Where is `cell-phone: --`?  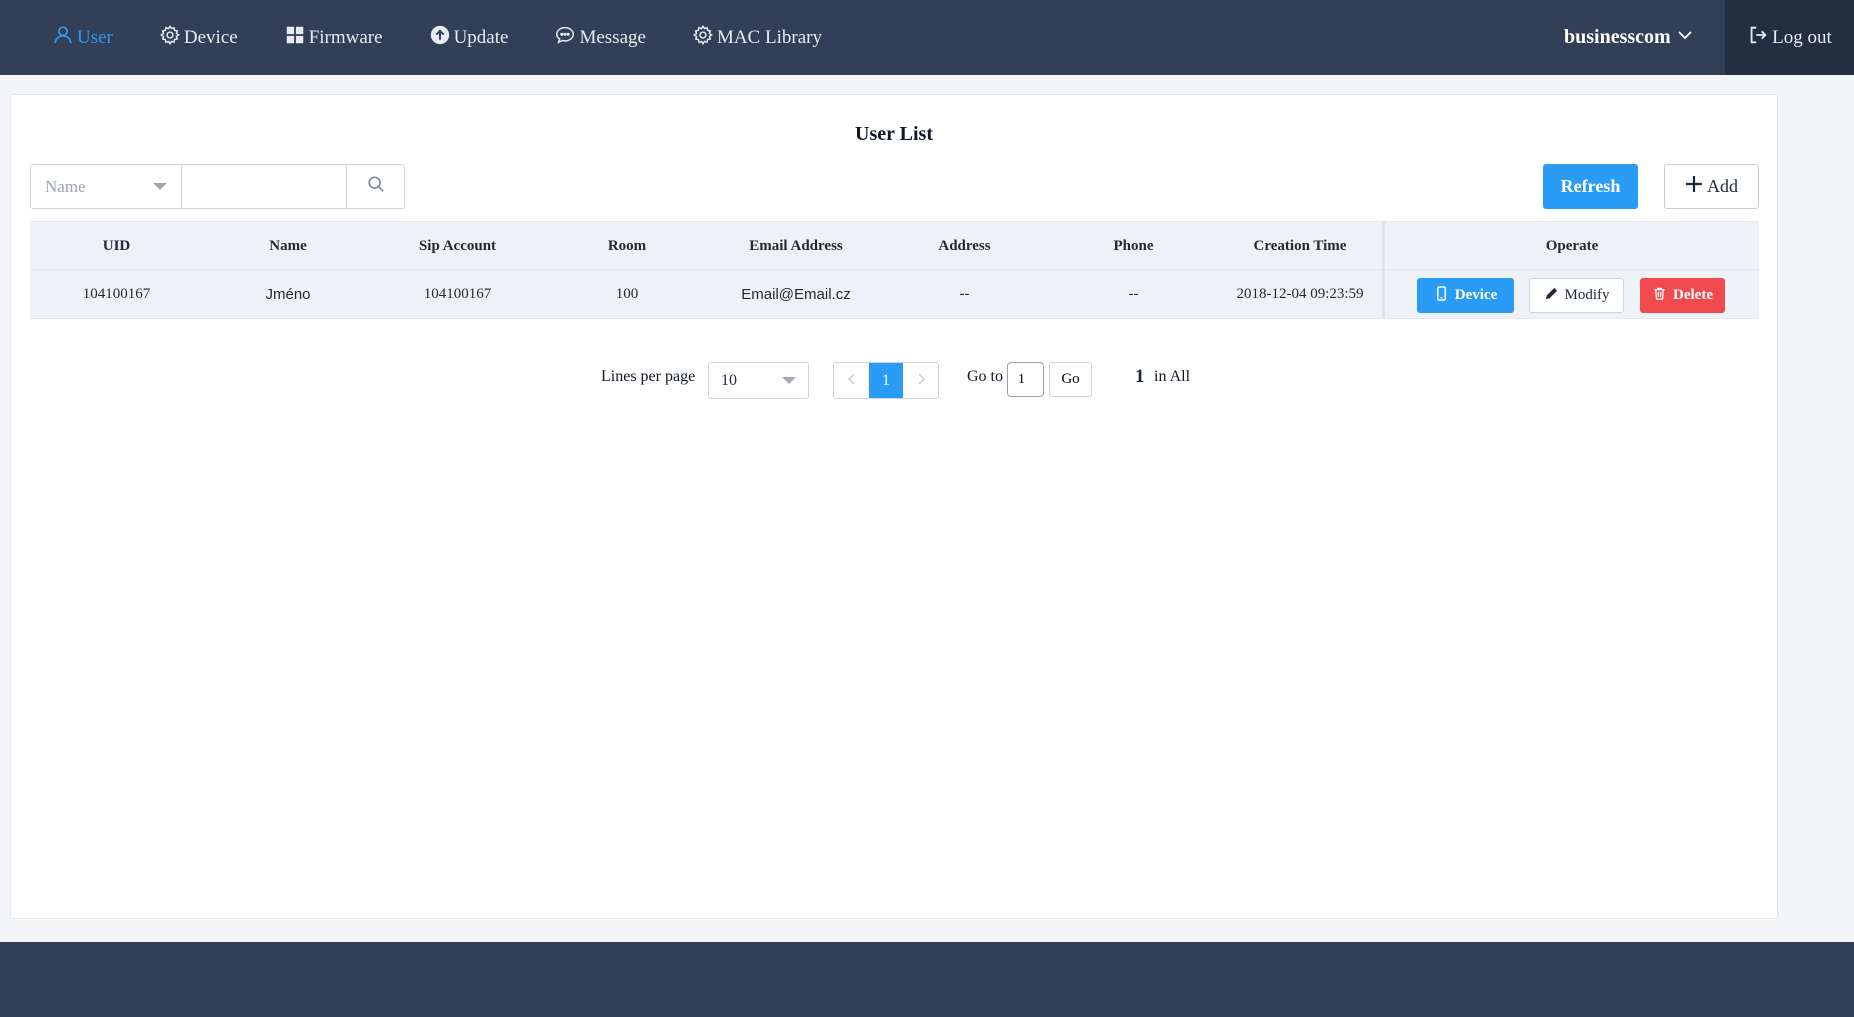 cell-phone: -- is located at coordinates (1133, 294).